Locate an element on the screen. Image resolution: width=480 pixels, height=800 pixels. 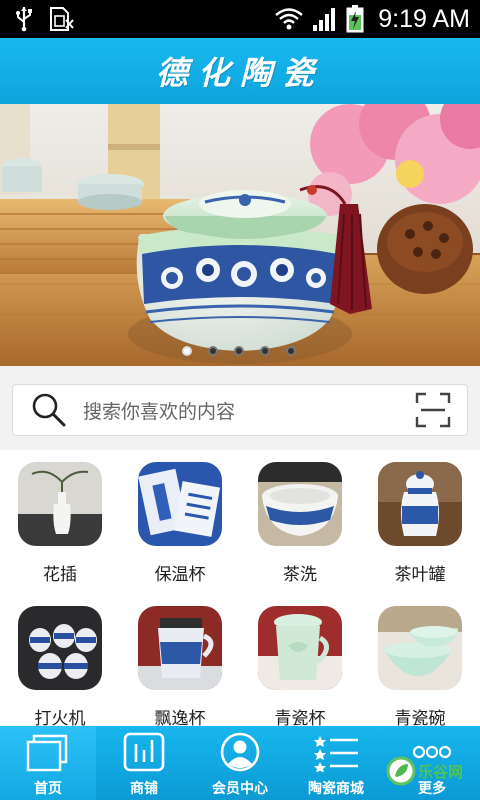
tab-label: 商铺 is located at coordinates (144, 789).